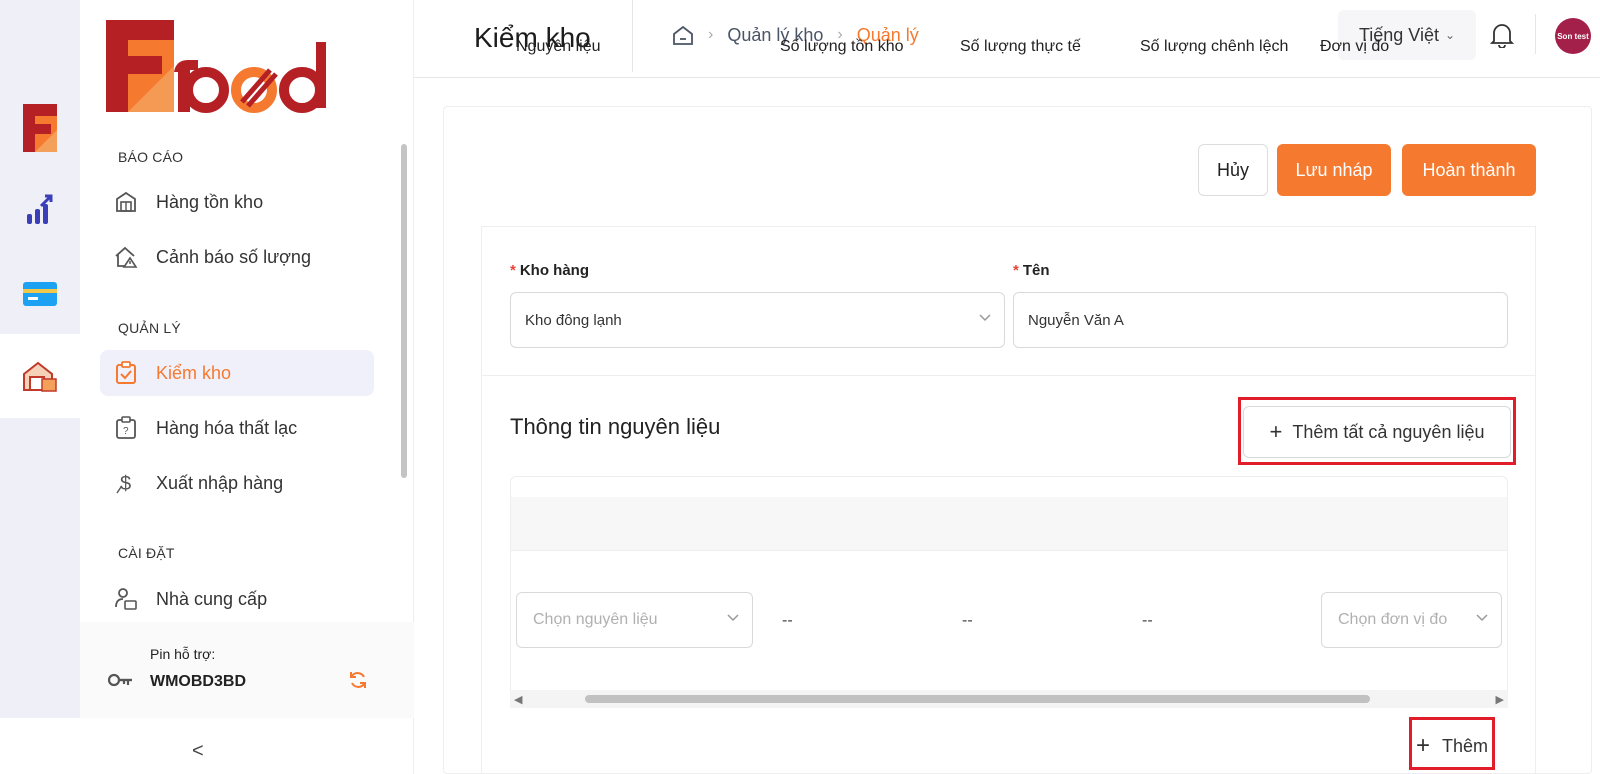  Describe the element at coordinates (518, 699) in the screenshot. I see `scroll-left-icon: ◀` at that location.